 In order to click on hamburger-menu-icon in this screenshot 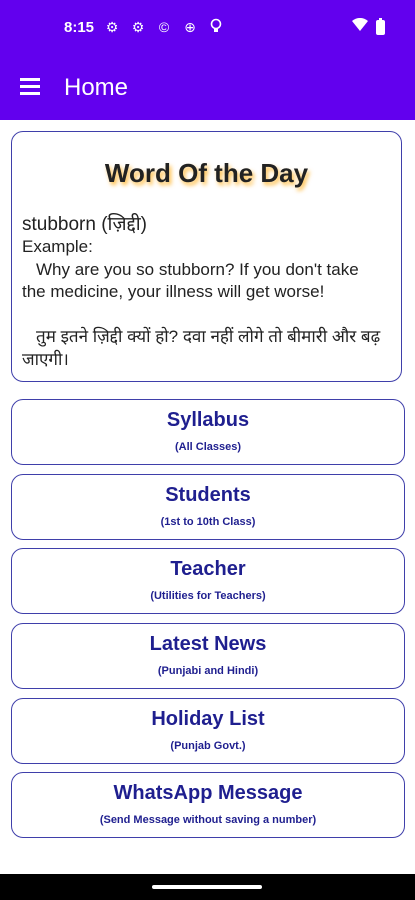, I will do `click(30, 86)`.